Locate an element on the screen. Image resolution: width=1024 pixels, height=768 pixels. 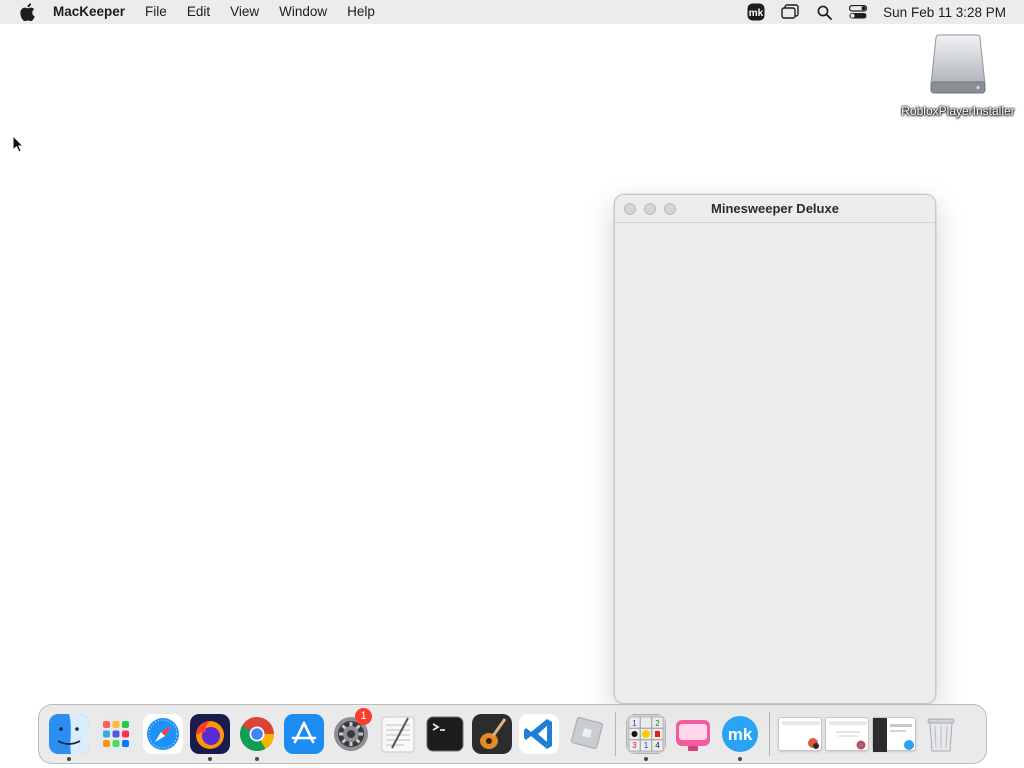
dock-item-garageband is located at coordinates (491, 734).